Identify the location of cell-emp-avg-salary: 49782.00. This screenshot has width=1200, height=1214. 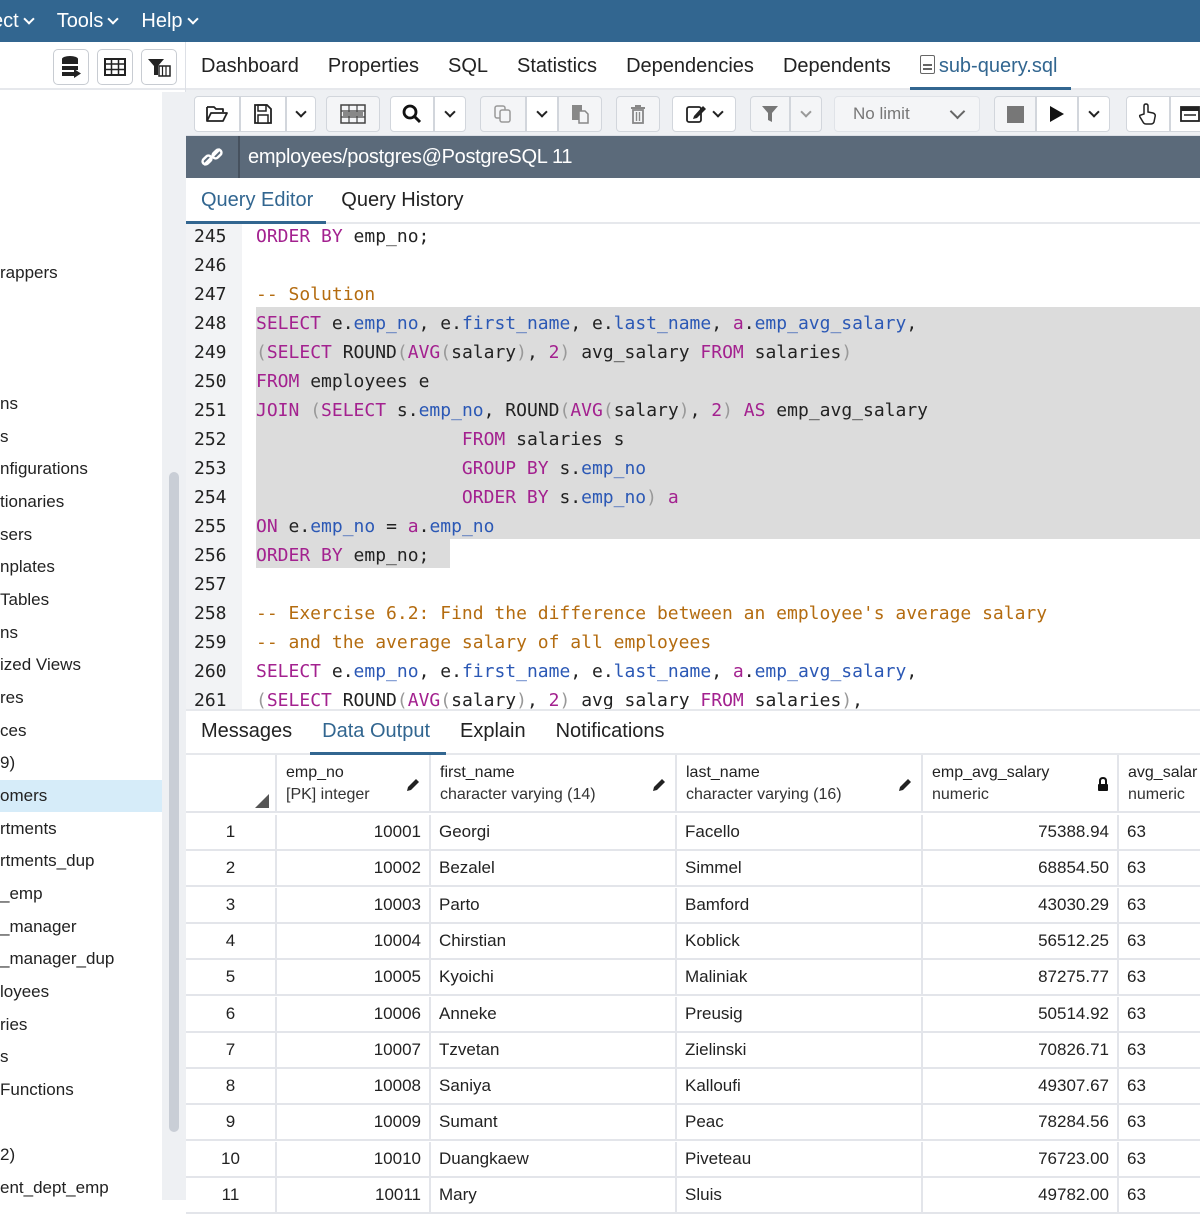
(1021, 1195).